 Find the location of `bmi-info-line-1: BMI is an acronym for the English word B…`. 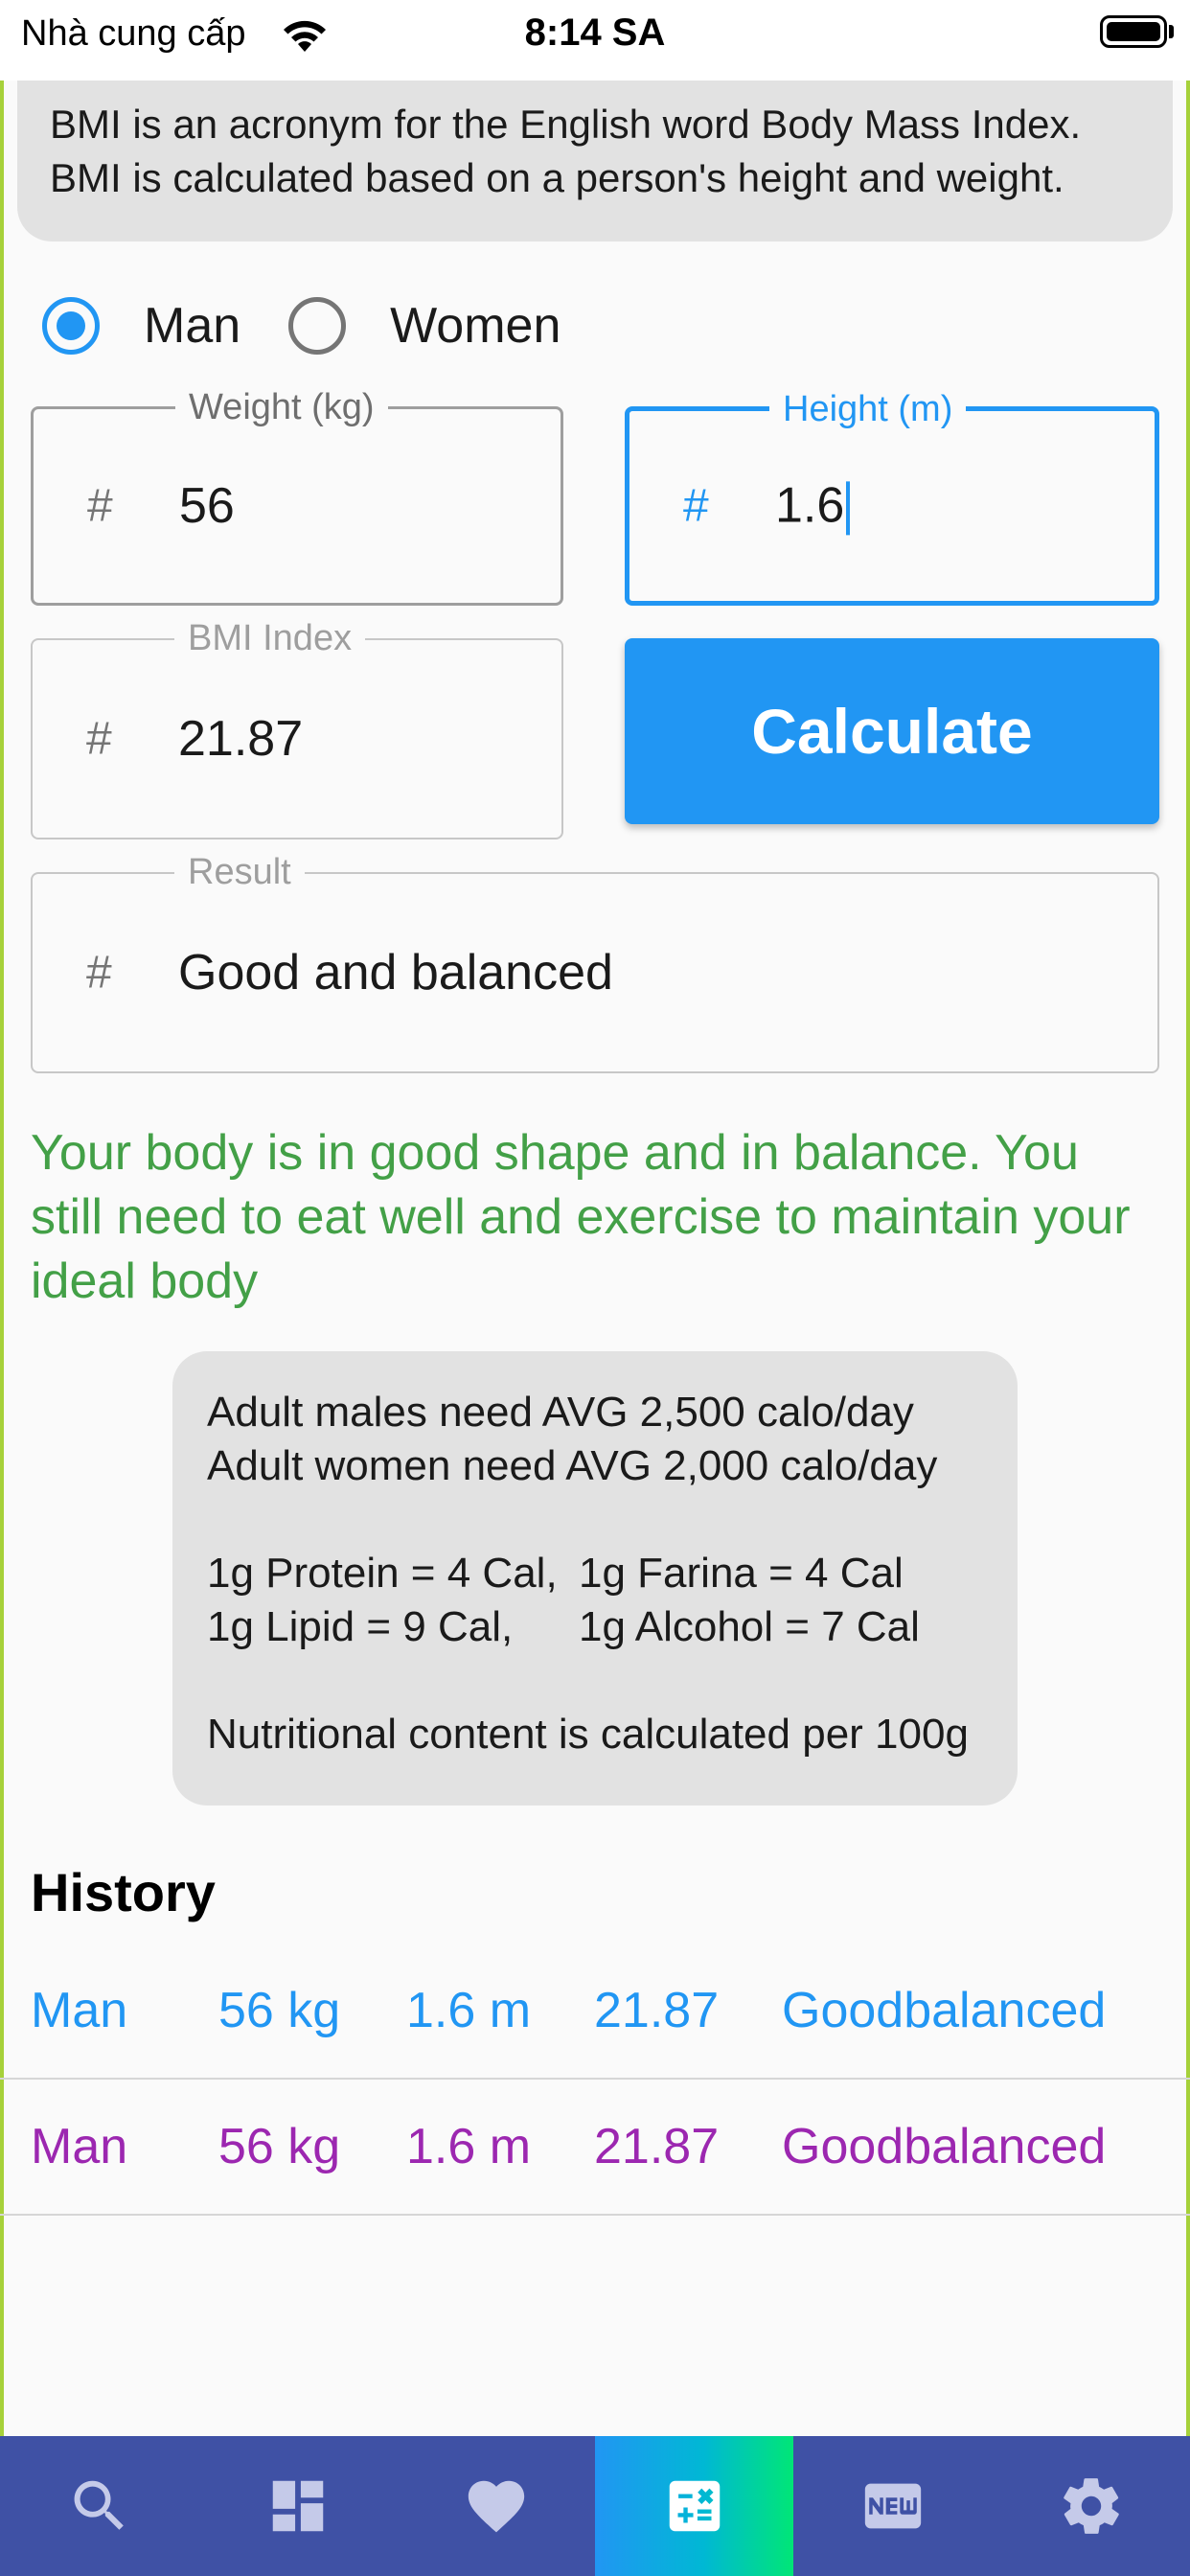

bmi-info-line-1: BMI is an acronym for the English word B… is located at coordinates (566, 125).